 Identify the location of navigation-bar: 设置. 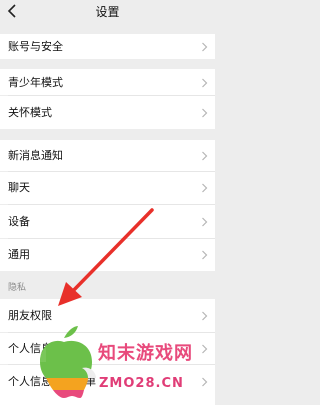
(107, 13).